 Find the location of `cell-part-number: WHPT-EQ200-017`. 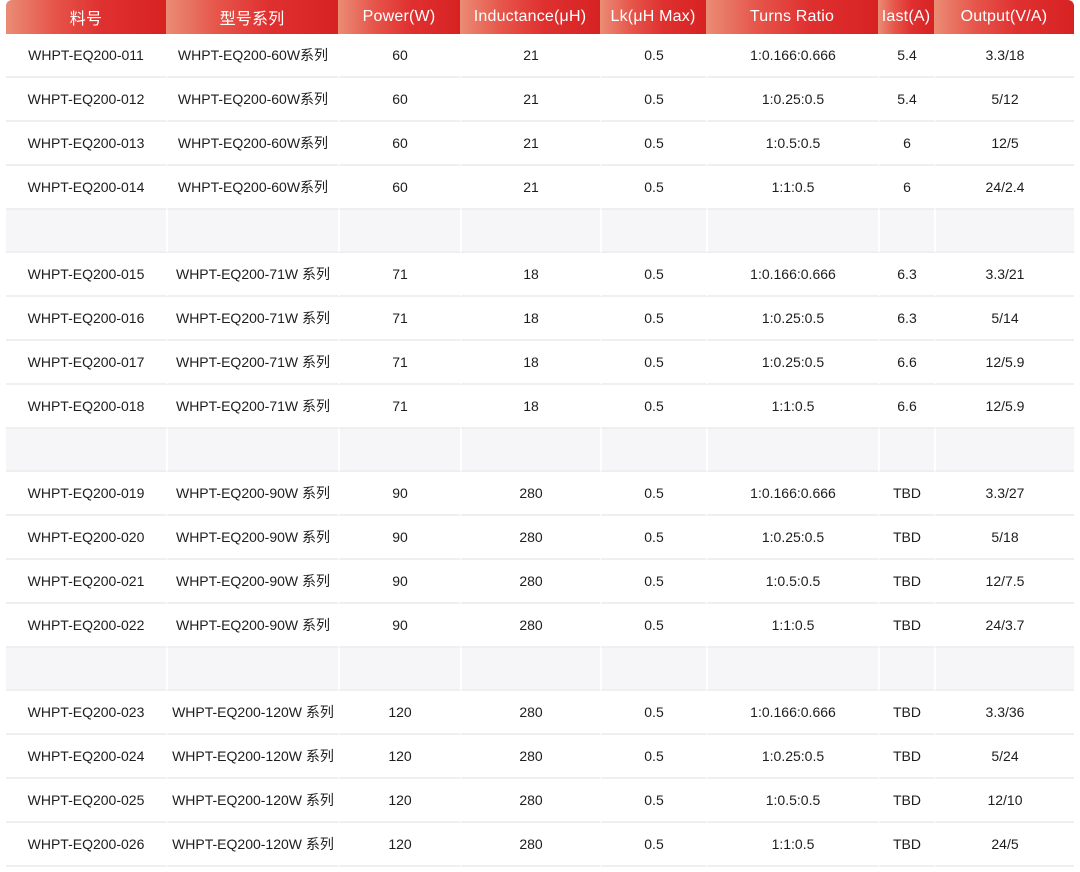

cell-part-number: WHPT-EQ200-017 is located at coordinates (86, 363).